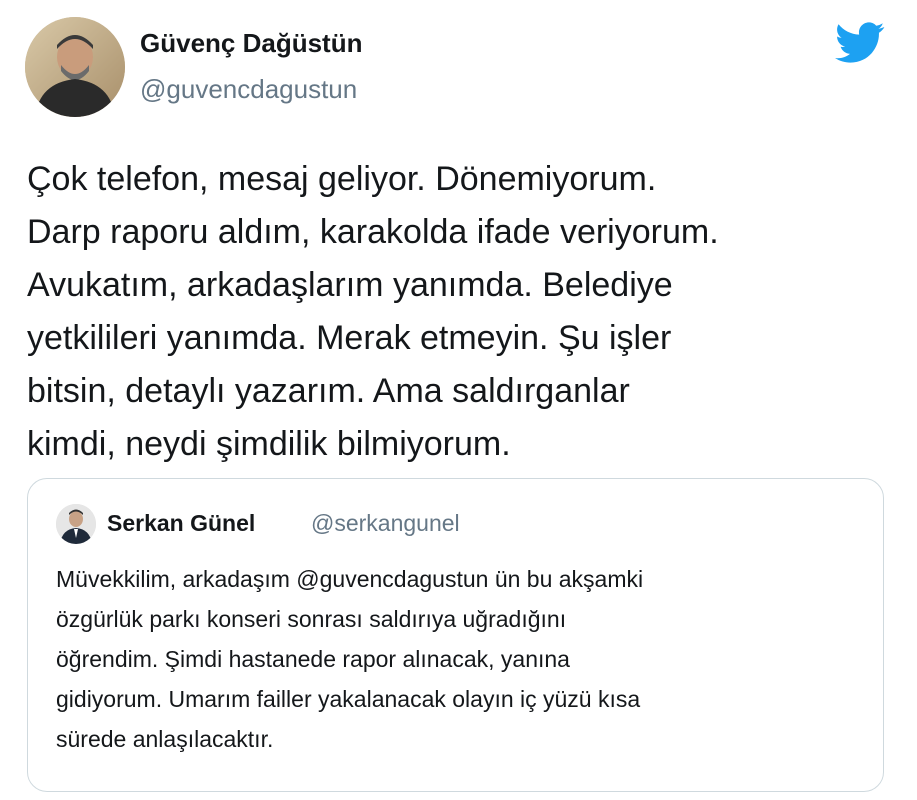 The image size is (917, 800). What do you see at coordinates (385, 523) in the screenshot?
I see `quoted-author-handle: @serkangunel` at bounding box center [385, 523].